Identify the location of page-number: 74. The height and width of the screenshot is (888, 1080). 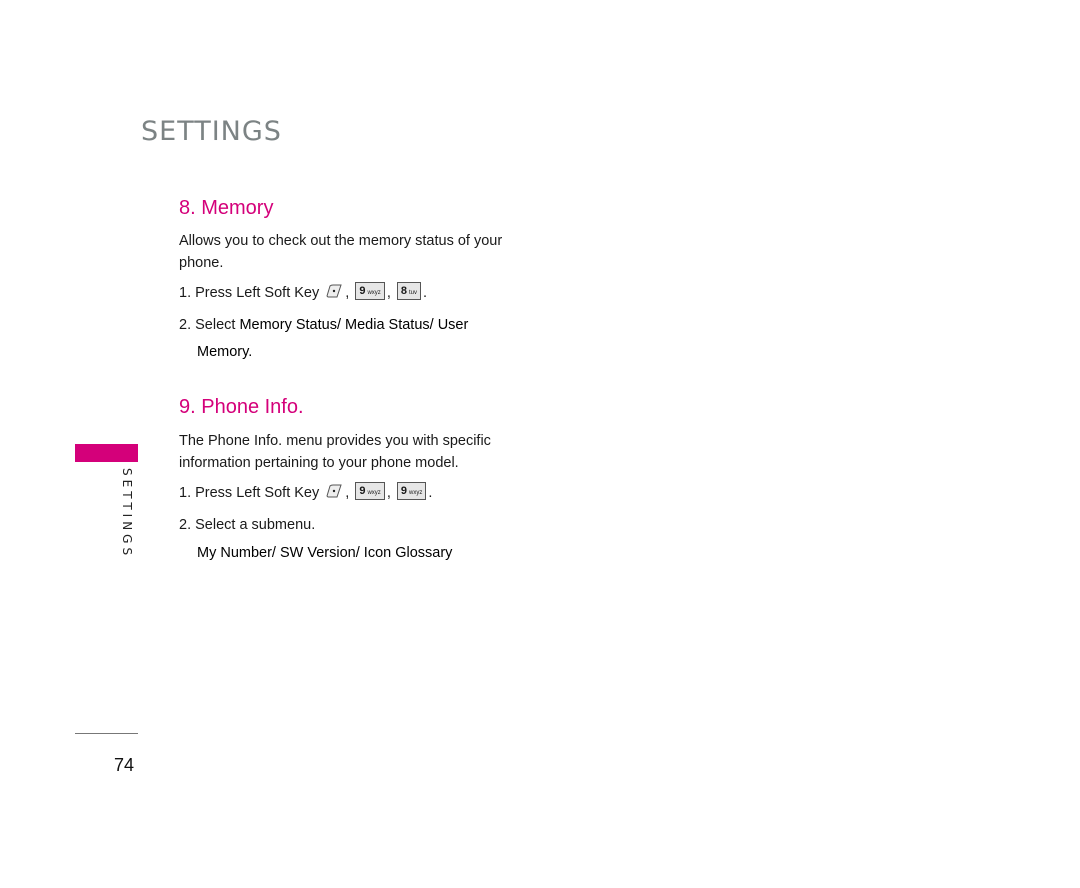
(124, 765).